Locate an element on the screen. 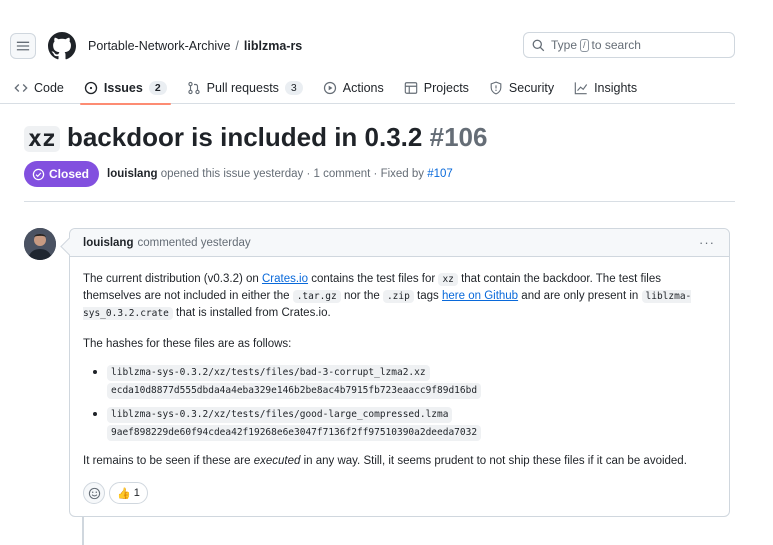 This screenshot has width=773, height=545. status-badge: Closed is located at coordinates (62, 174).